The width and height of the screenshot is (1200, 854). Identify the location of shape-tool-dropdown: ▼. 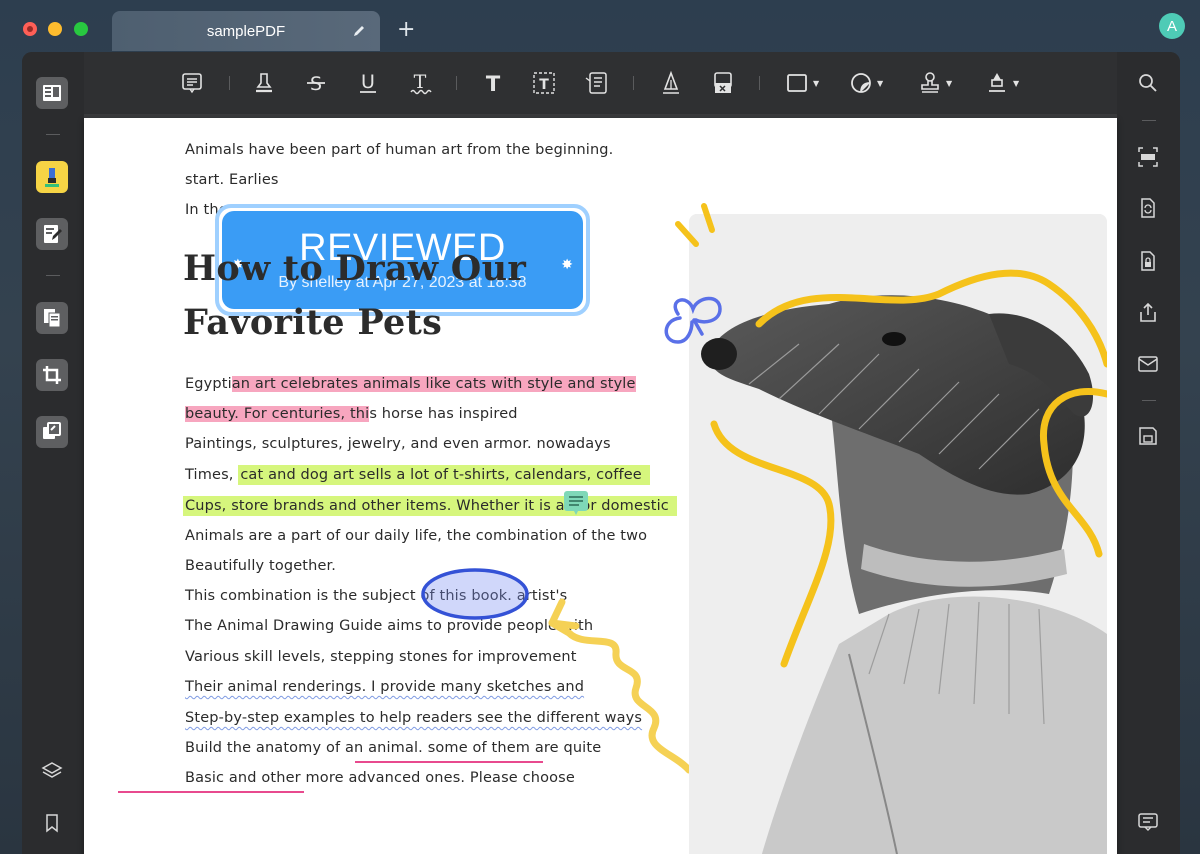
(801, 83).